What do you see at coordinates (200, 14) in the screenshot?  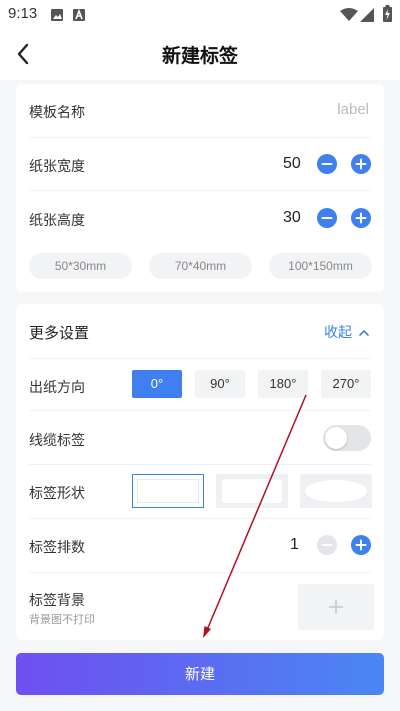 I see `status-bar: 9:13` at bounding box center [200, 14].